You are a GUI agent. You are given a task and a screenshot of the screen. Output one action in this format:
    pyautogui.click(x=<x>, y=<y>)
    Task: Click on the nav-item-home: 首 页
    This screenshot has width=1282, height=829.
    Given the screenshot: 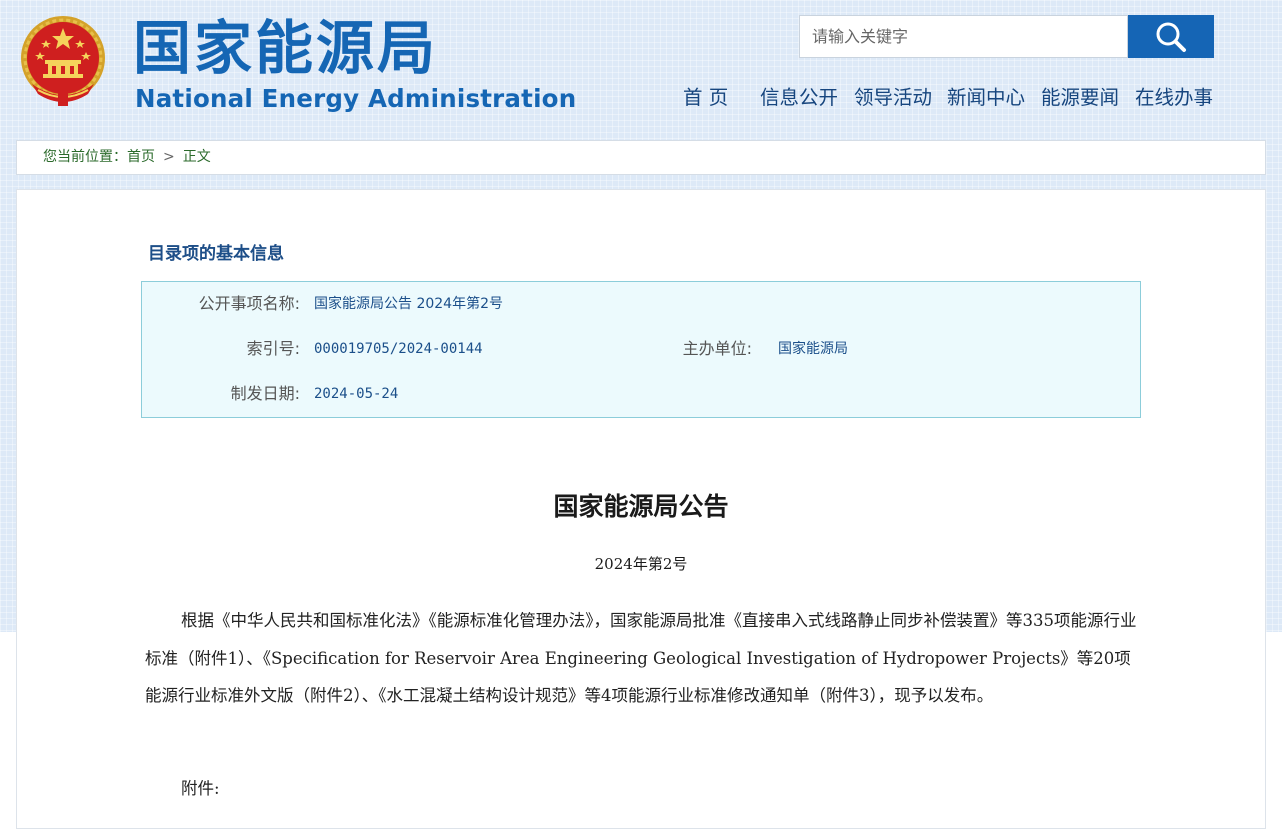 What is the action you would take?
    pyautogui.click(x=705, y=98)
    